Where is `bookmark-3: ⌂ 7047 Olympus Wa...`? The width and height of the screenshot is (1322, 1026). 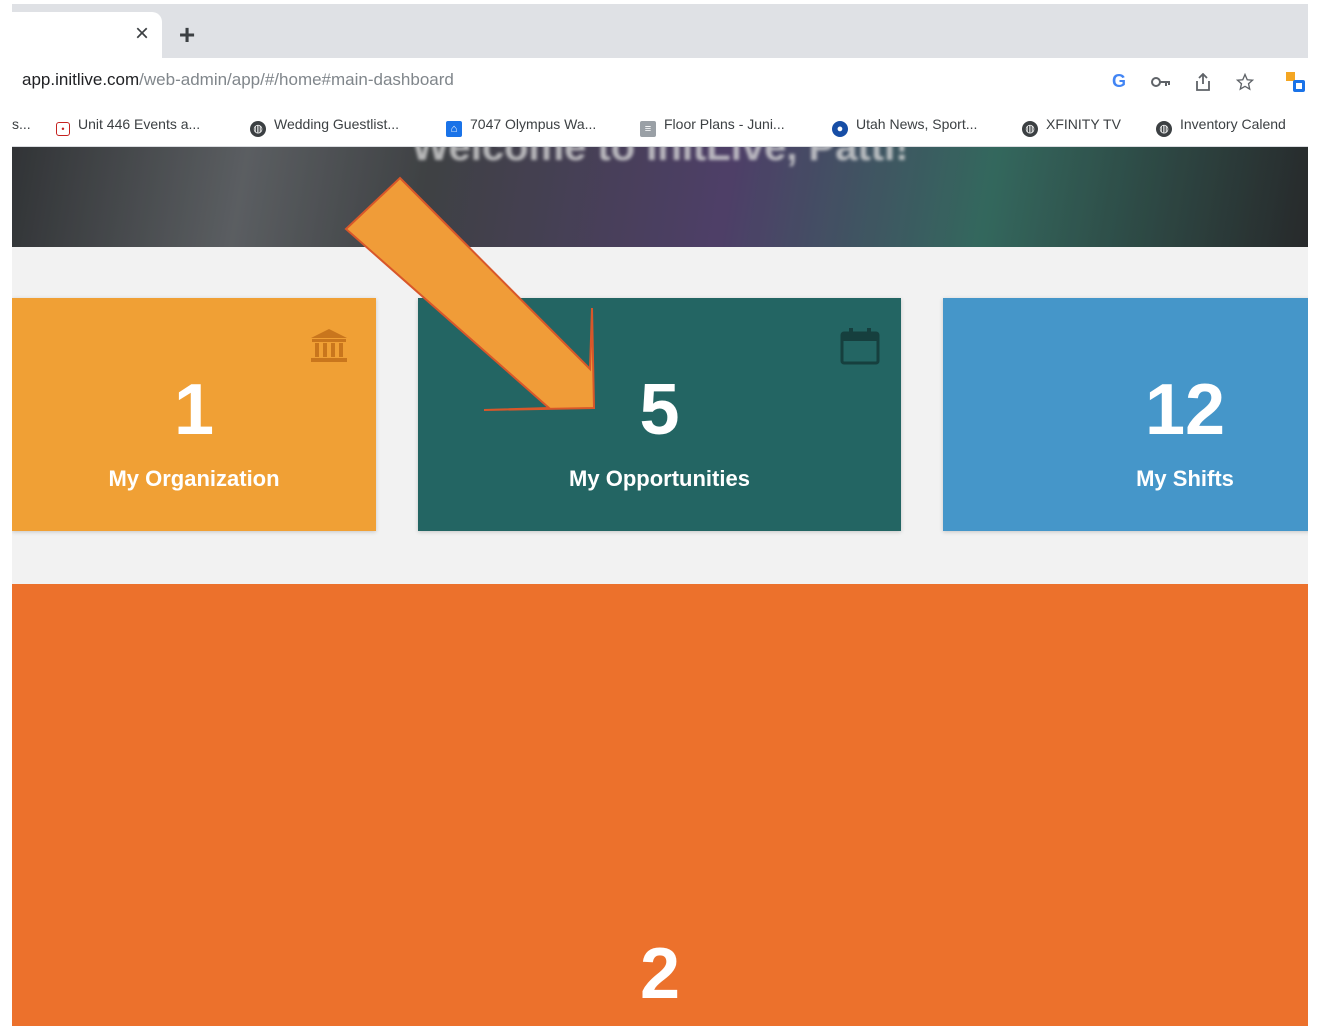
bookmark-3: ⌂ 7047 Olympus Wa... is located at coordinates (521, 125).